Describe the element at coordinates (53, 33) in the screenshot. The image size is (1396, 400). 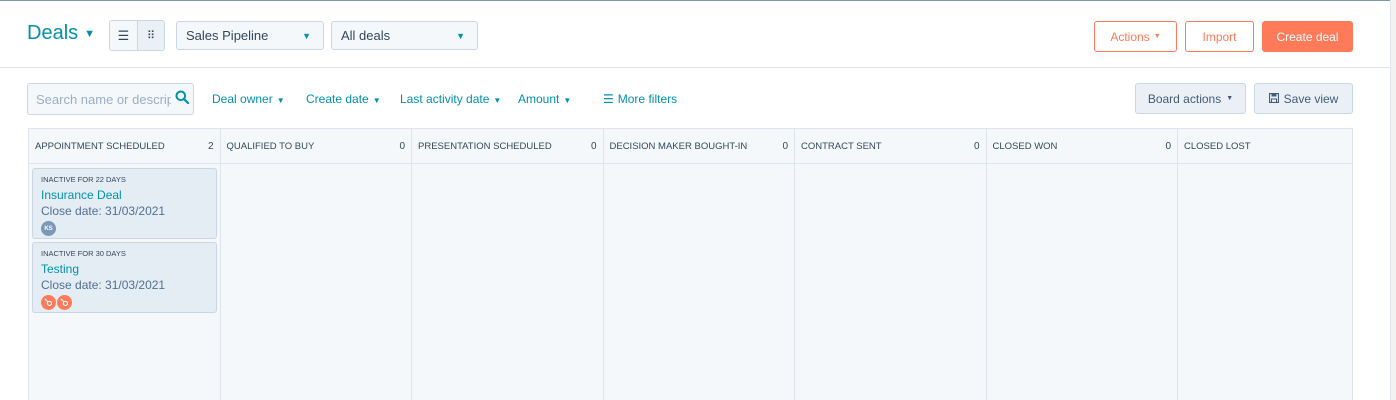
I see `page-title: Deals` at that location.